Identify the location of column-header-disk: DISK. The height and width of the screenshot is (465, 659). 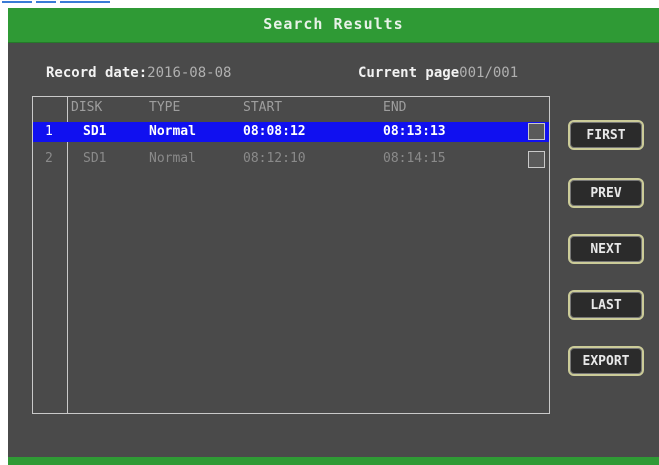
(87, 107).